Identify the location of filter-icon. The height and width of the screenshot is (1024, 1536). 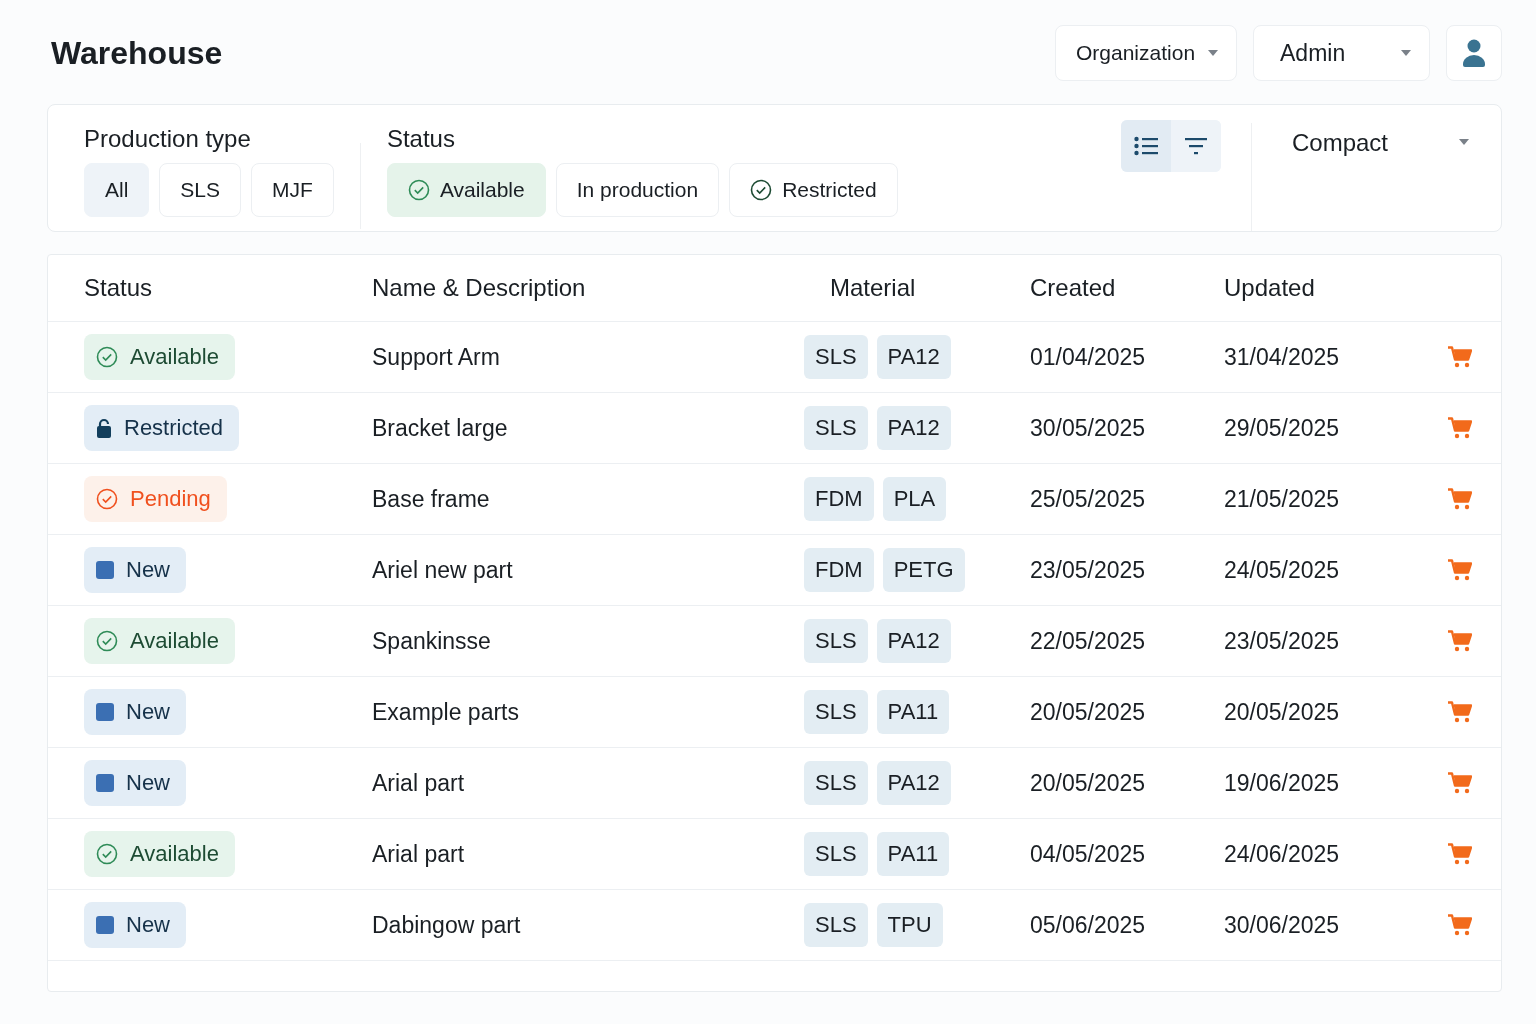
(1196, 146).